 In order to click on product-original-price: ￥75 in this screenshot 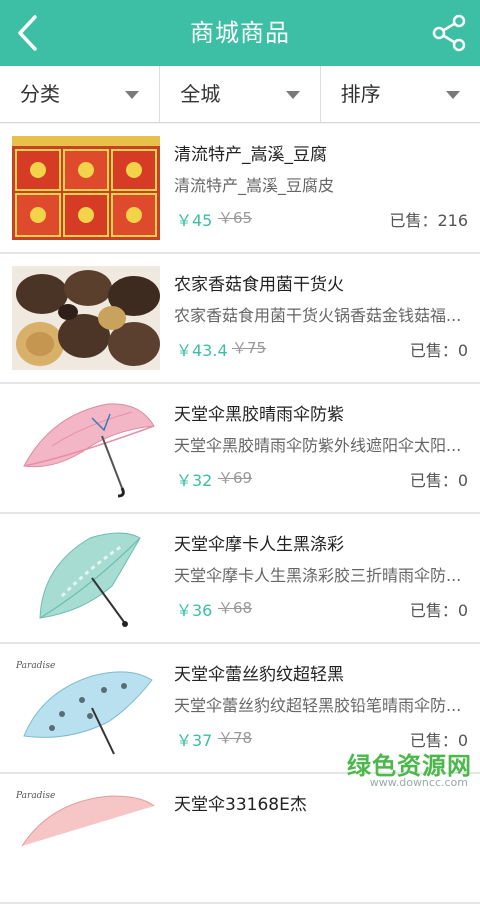, I will do `click(249, 348)`.